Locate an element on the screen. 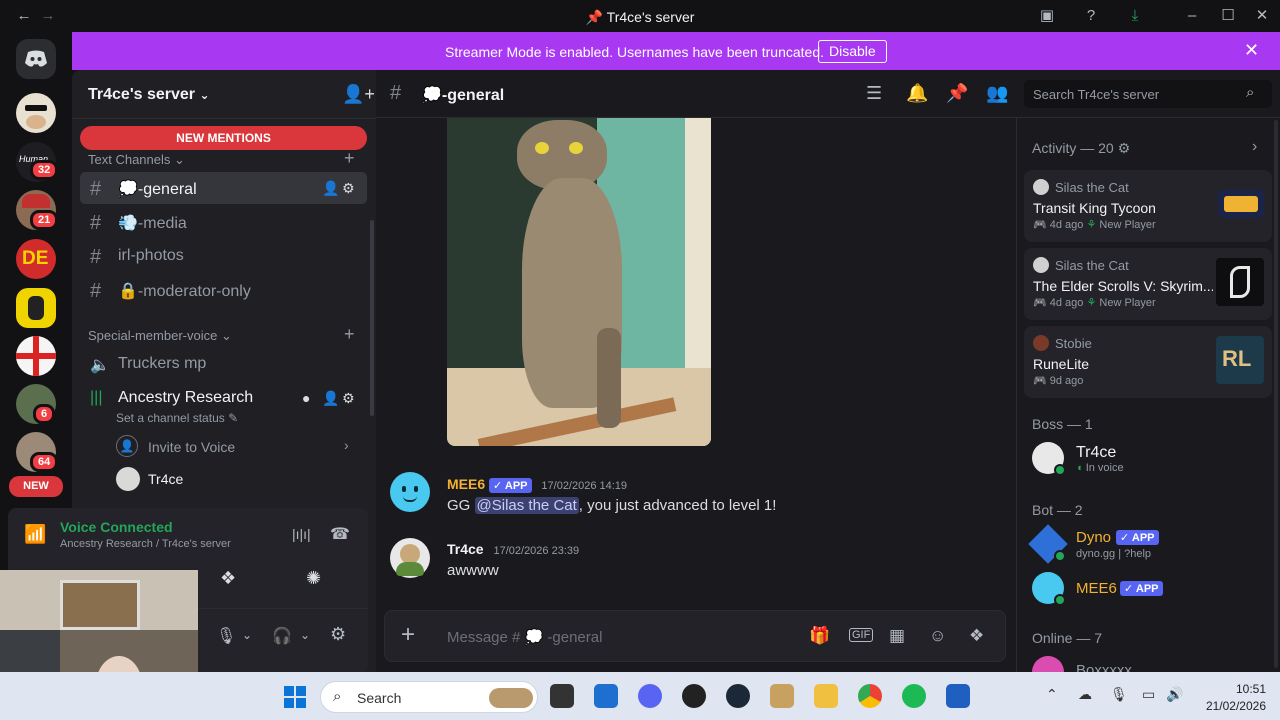 The height and width of the screenshot is (720, 1280). category-text-channels: Text Channels ⌄ is located at coordinates (136, 160).